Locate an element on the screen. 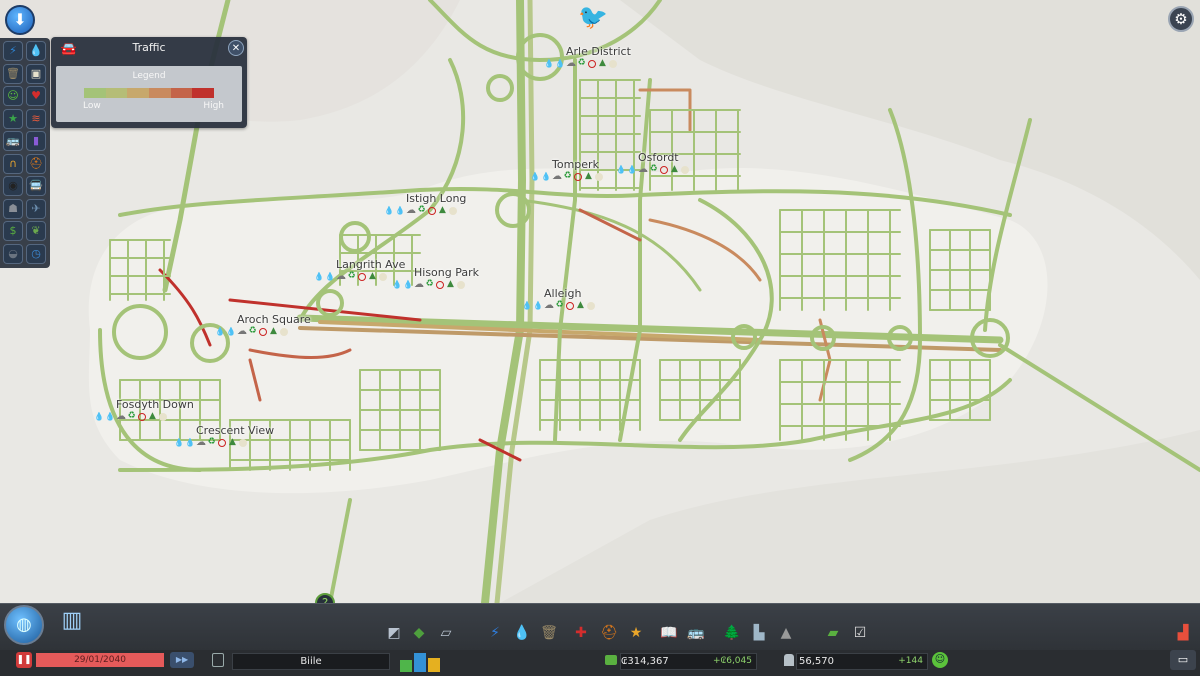  traffic-info-panel: 🚘 Traffic ✕ Legend Low High is located at coordinates (149, 82).